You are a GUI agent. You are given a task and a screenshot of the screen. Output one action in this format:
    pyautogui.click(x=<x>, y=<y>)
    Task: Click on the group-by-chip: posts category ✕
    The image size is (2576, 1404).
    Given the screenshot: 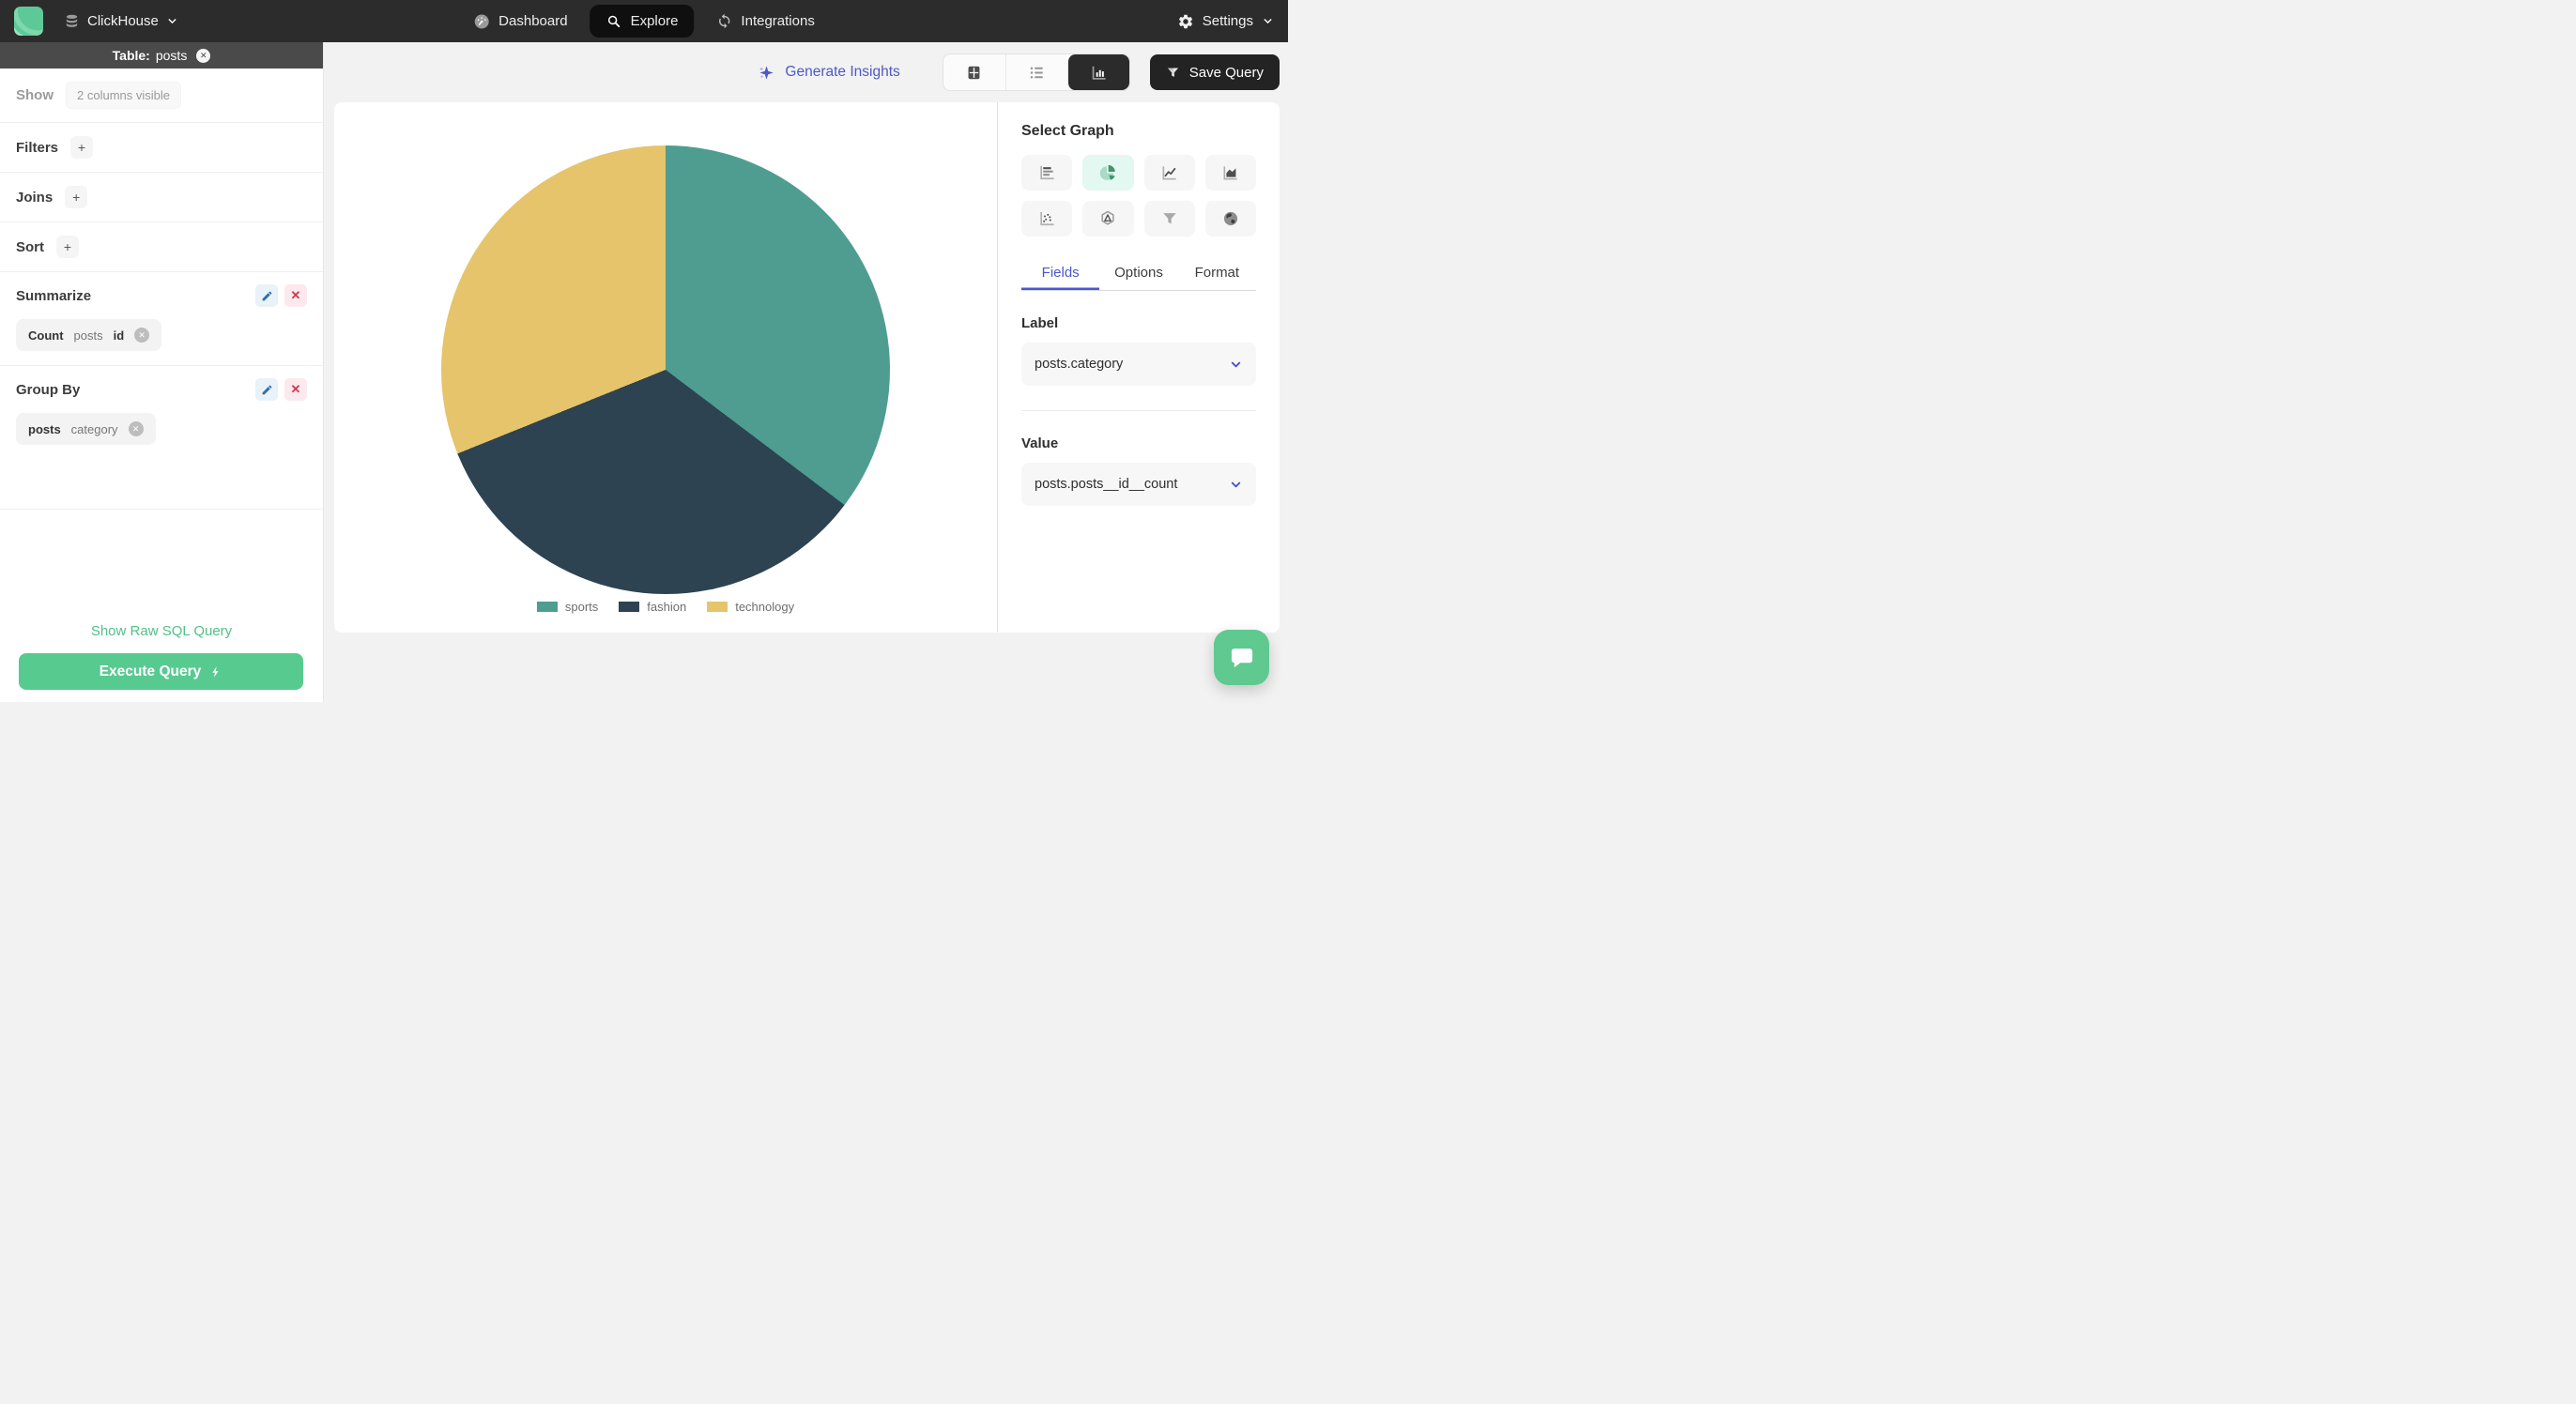 What is the action you would take?
    pyautogui.click(x=86, y=429)
    